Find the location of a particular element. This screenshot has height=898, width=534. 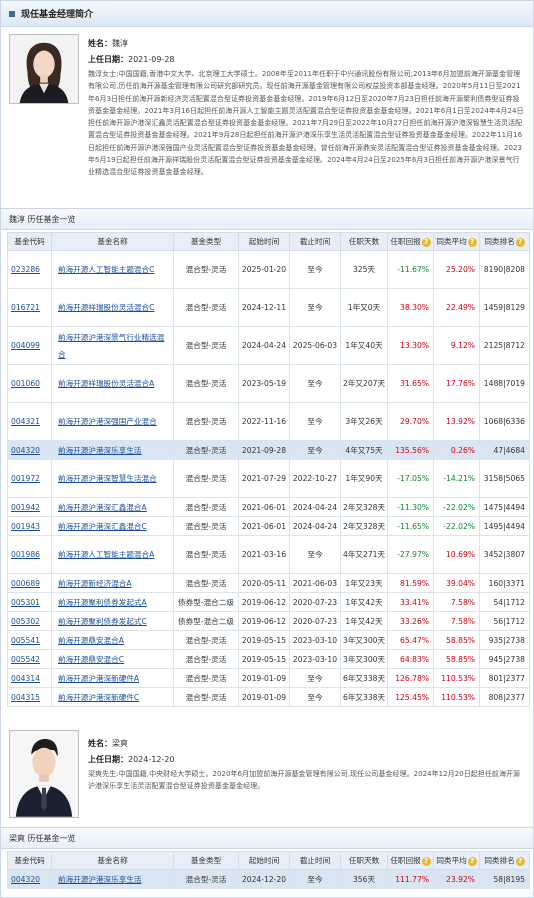

fund-name-link: 前海开源沪港深汇鑫混合A is located at coordinates (112, 507).